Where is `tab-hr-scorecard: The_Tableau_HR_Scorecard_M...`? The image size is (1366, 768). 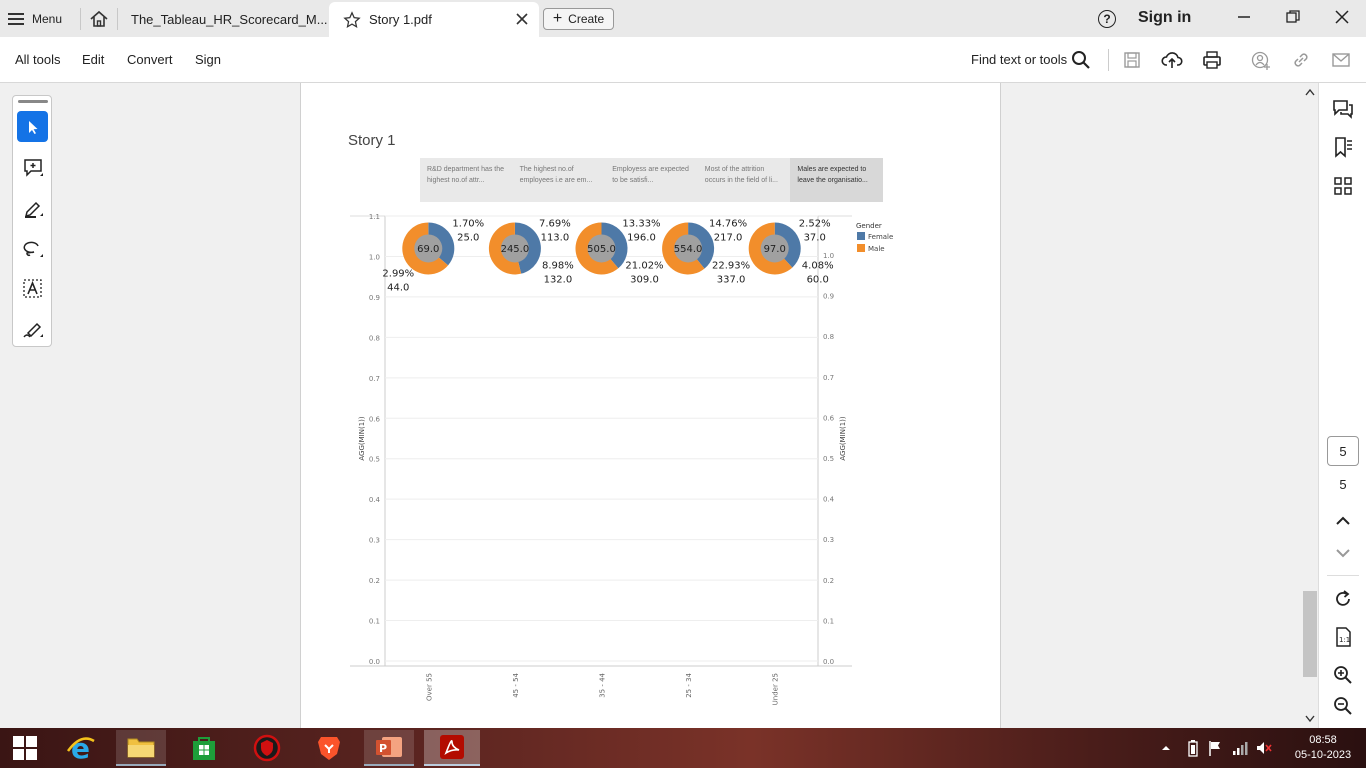 tab-hr-scorecard: The_Tableau_HR_Scorecard_M... is located at coordinates (223, 19).